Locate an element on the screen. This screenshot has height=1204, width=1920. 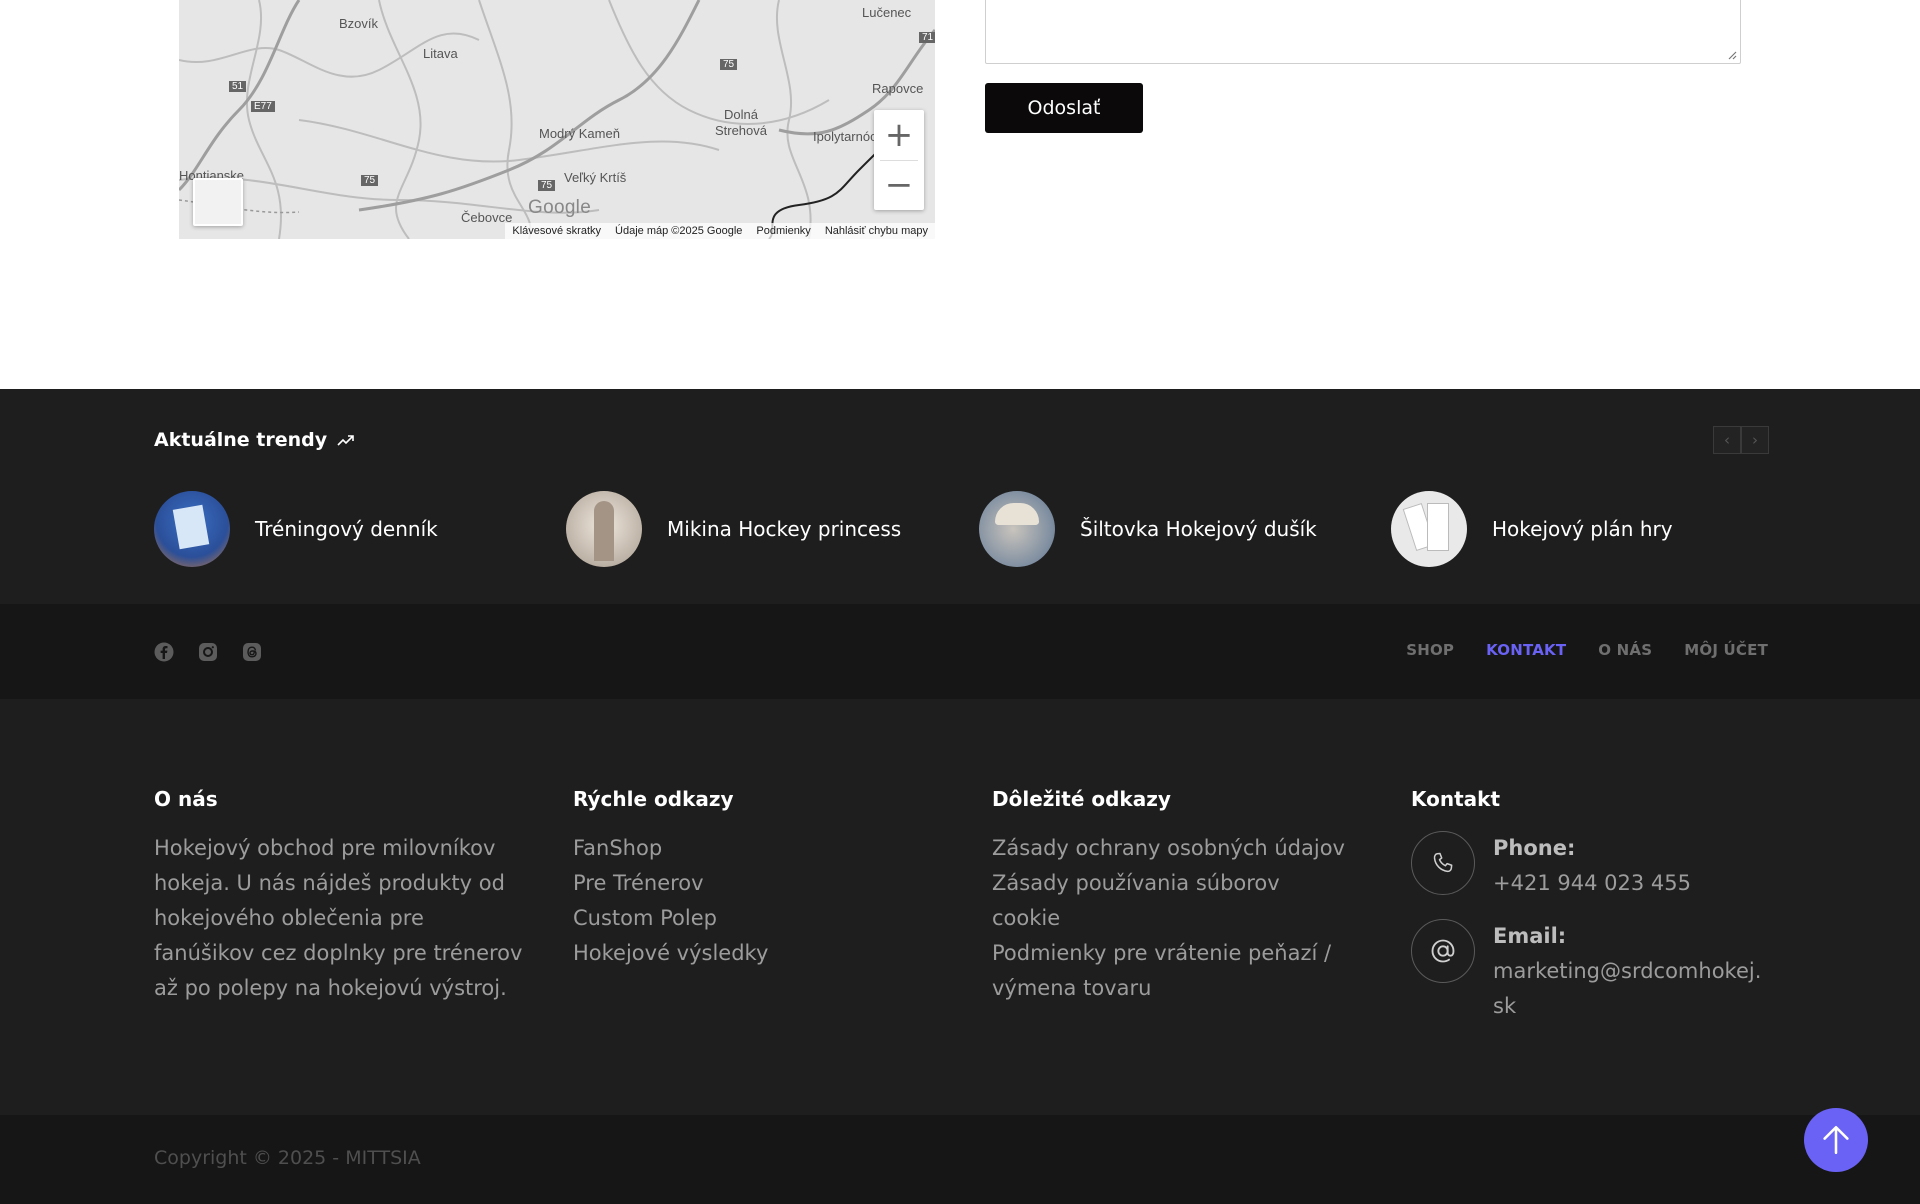
terms-link: Podmienky is located at coordinates (783, 231).